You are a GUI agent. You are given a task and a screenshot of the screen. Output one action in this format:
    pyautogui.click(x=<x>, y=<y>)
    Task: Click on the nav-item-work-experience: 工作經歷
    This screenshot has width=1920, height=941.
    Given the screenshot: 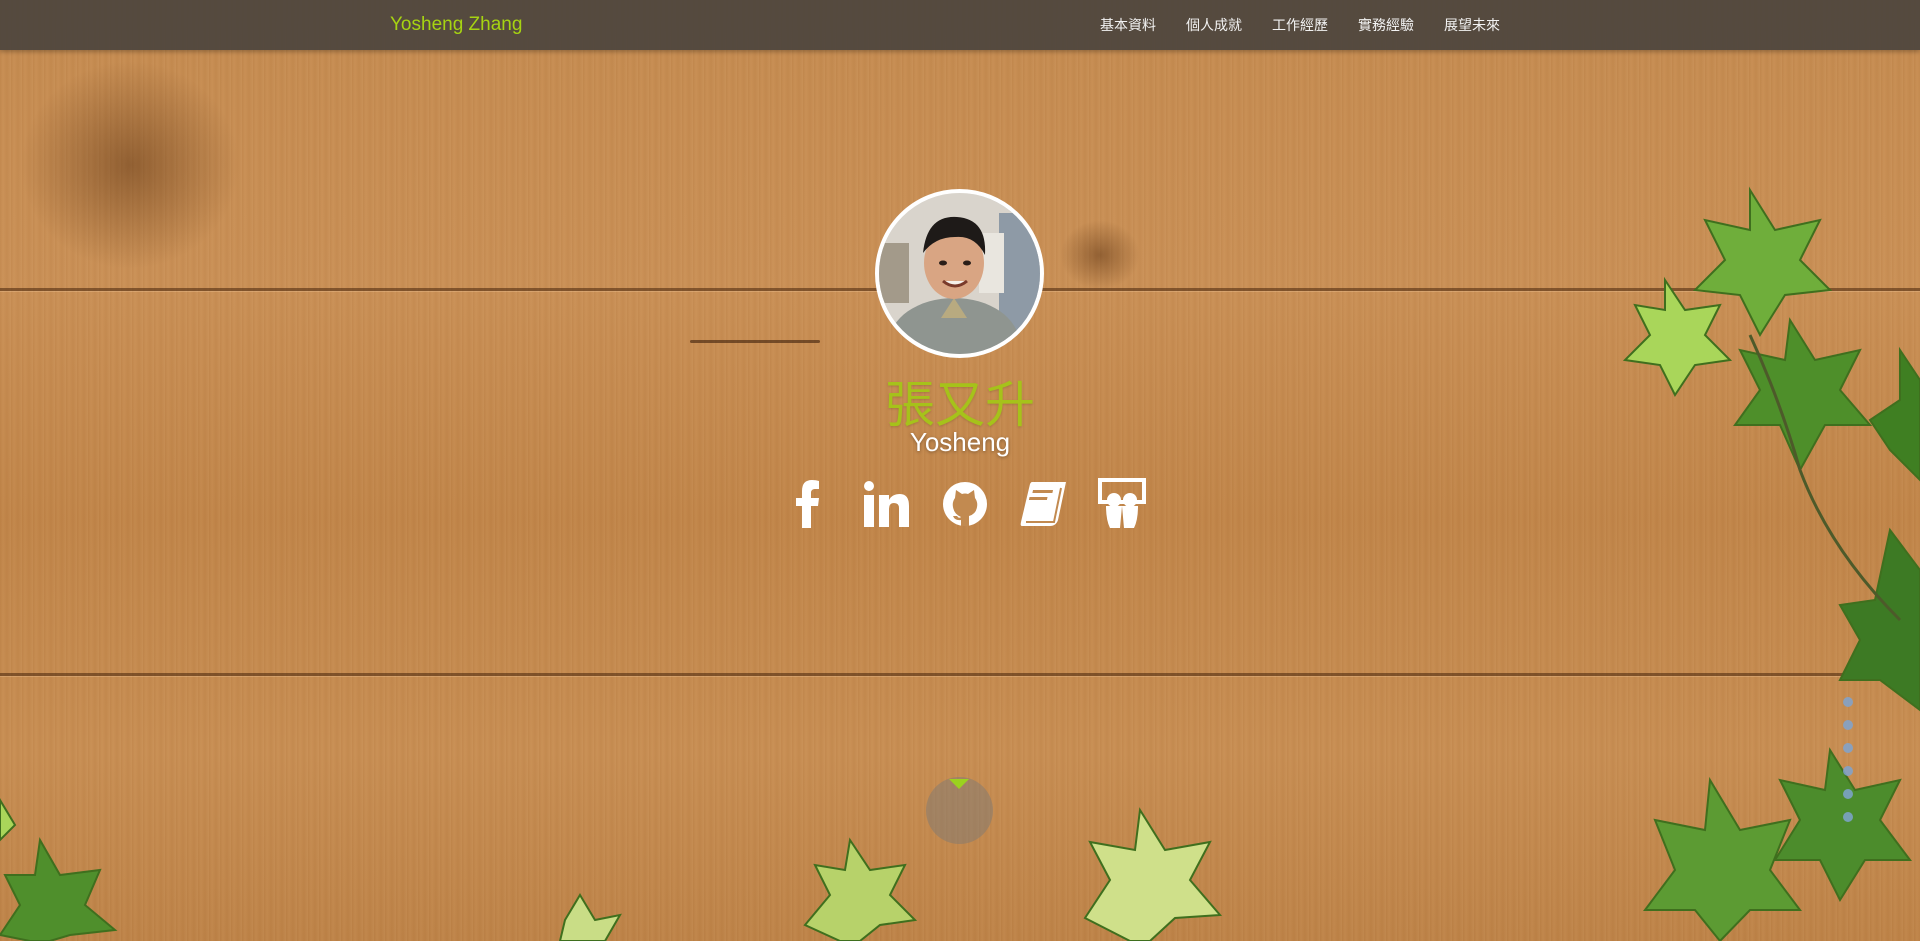 What is the action you would take?
    pyautogui.click(x=1300, y=25)
    